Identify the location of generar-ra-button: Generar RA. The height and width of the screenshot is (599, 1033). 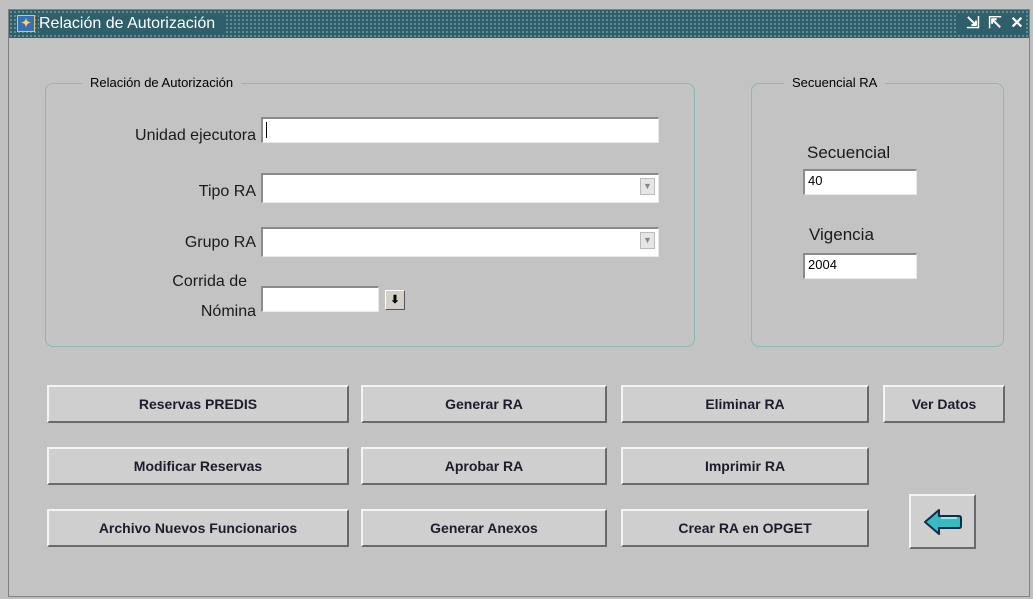
(484, 404).